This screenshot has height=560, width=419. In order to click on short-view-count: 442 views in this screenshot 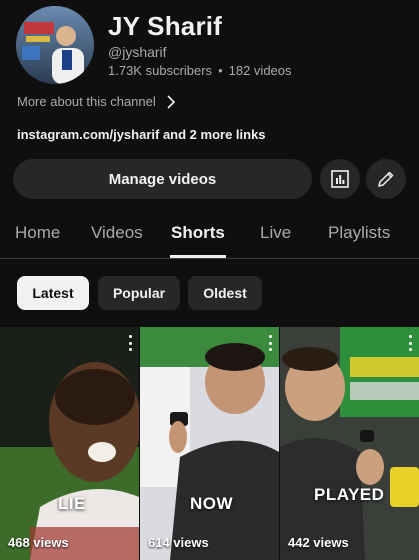, I will do `click(318, 542)`.